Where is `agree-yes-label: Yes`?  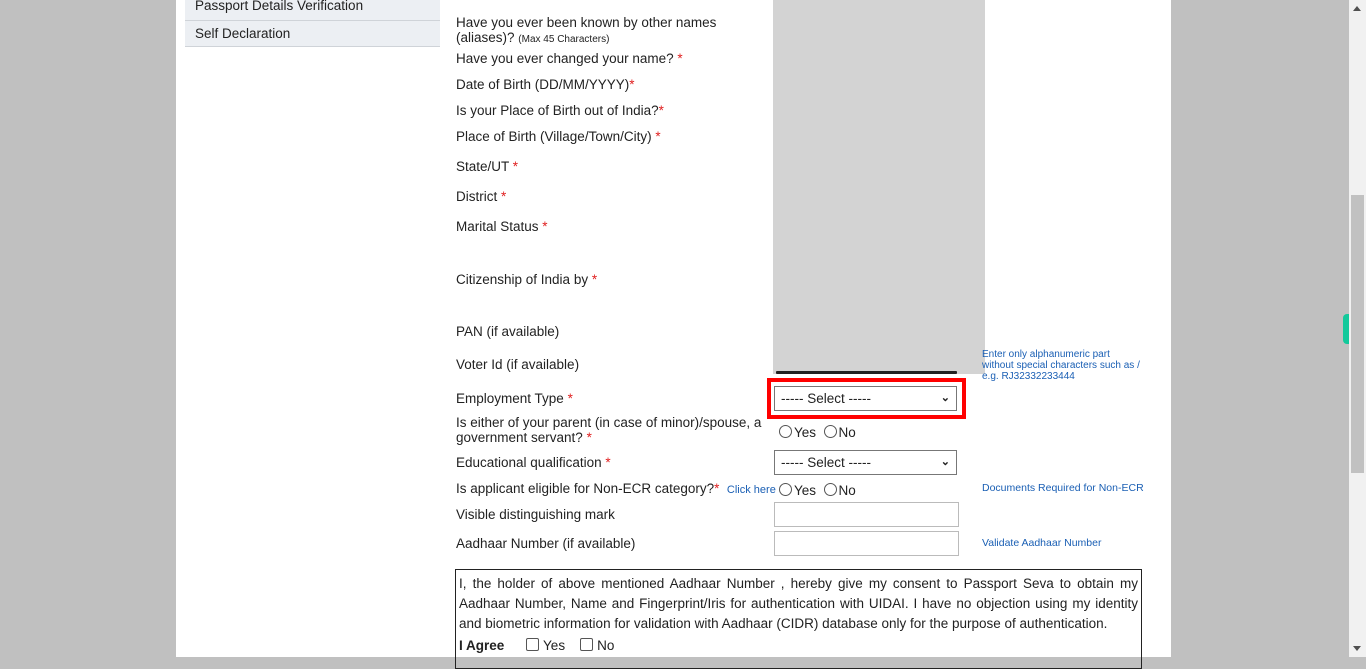
agree-yes-label: Yes is located at coordinates (554, 645).